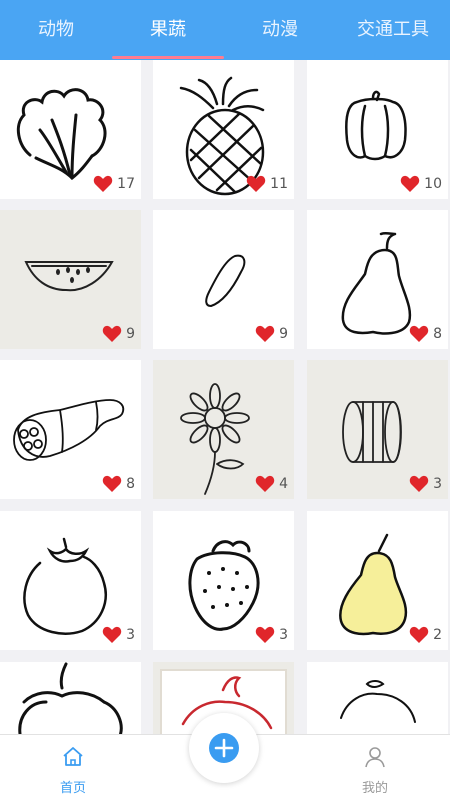 This screenshot has width=450, height=801. I want to click on likes-count: 4, so click(271, 484).